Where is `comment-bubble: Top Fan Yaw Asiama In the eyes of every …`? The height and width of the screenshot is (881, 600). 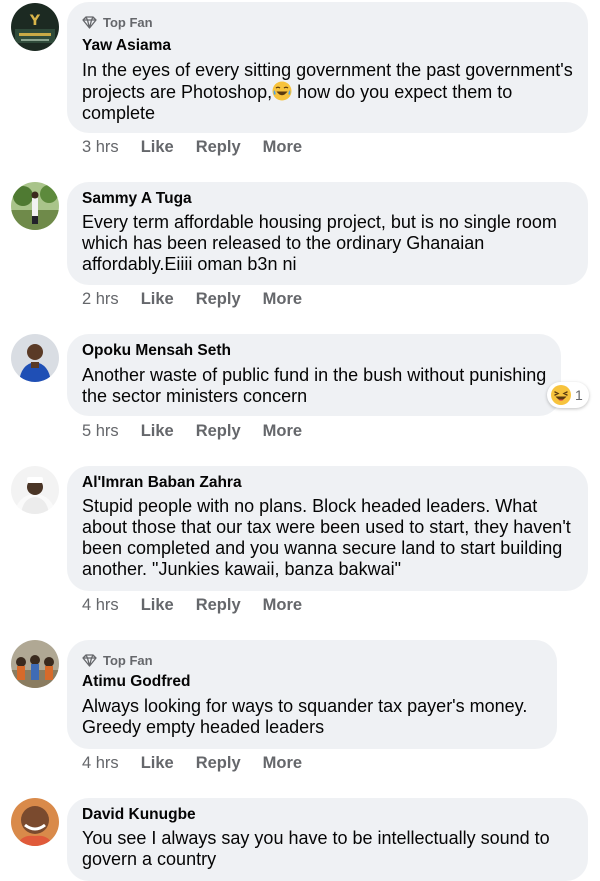
comment-bubble: Top Fan Yaw Asiama In the eyes of every … is located at coordinates (327, 67).